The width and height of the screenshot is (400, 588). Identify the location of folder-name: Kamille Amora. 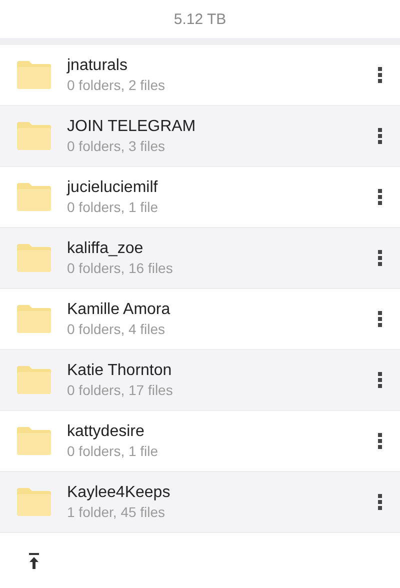
(119, 310).